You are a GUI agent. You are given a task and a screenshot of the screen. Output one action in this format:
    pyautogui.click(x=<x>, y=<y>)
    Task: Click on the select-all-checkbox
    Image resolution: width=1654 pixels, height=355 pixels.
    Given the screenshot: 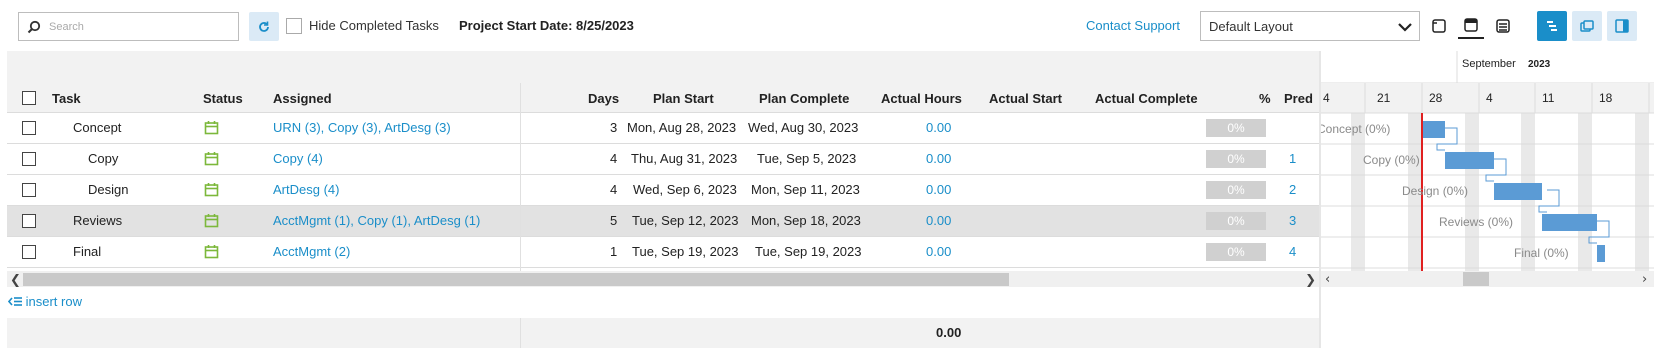 What is the action you would take?
    pyautogui.click(x=29, y=98)
    